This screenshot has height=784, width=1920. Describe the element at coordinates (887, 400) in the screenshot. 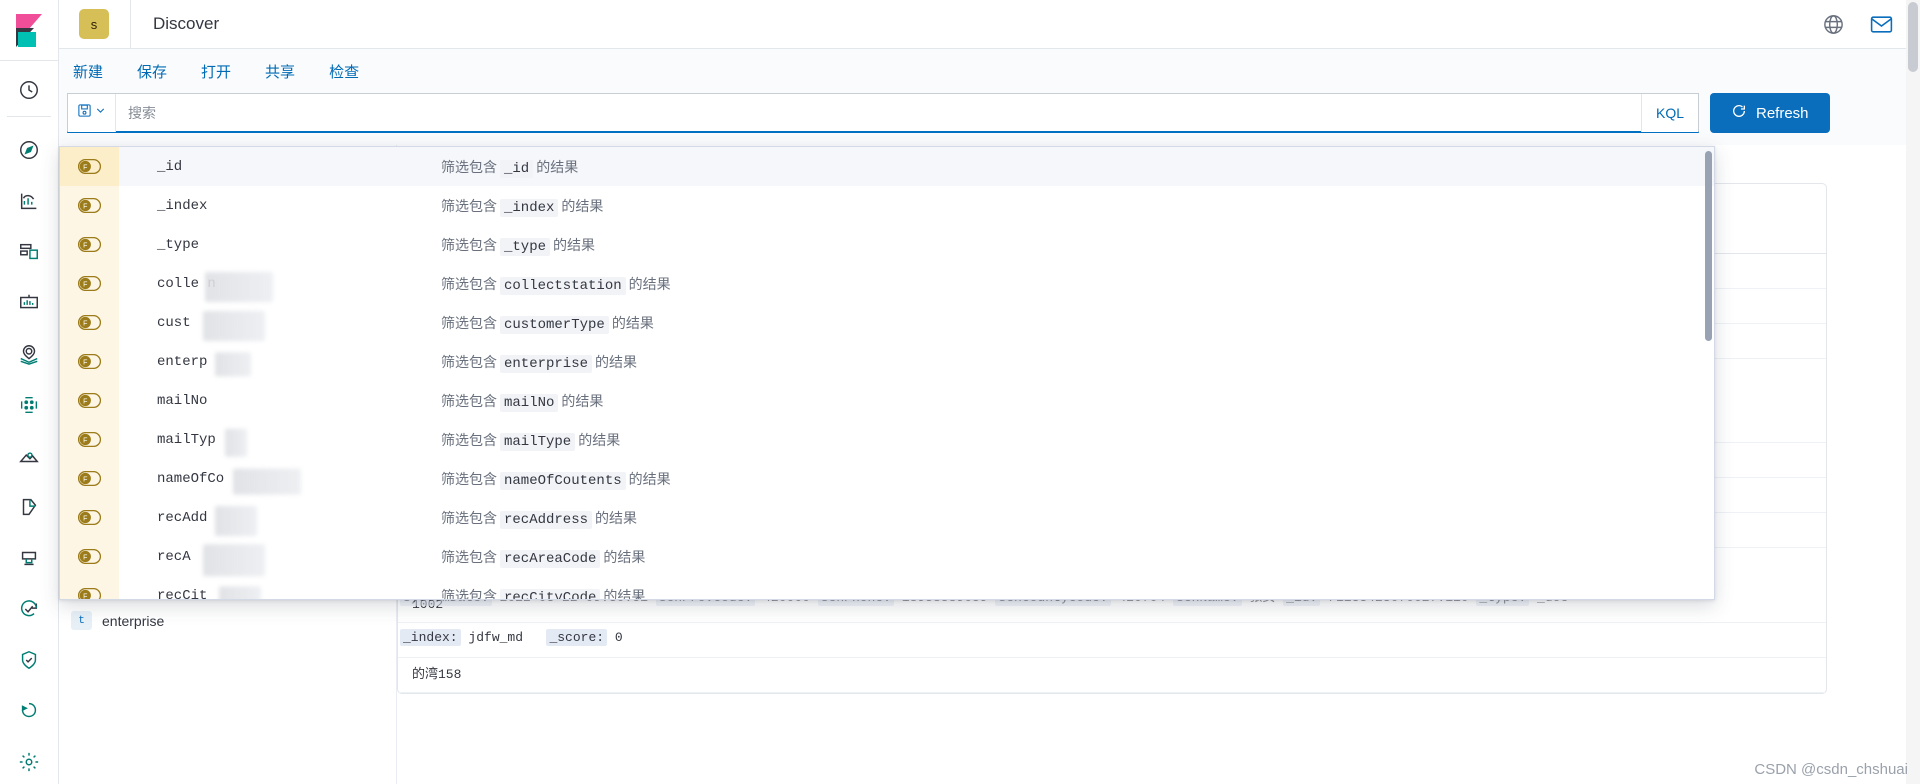

I see `suggestion-item-mailNo: FmailNo 筛选包含 mailNo 的结果` at that location.